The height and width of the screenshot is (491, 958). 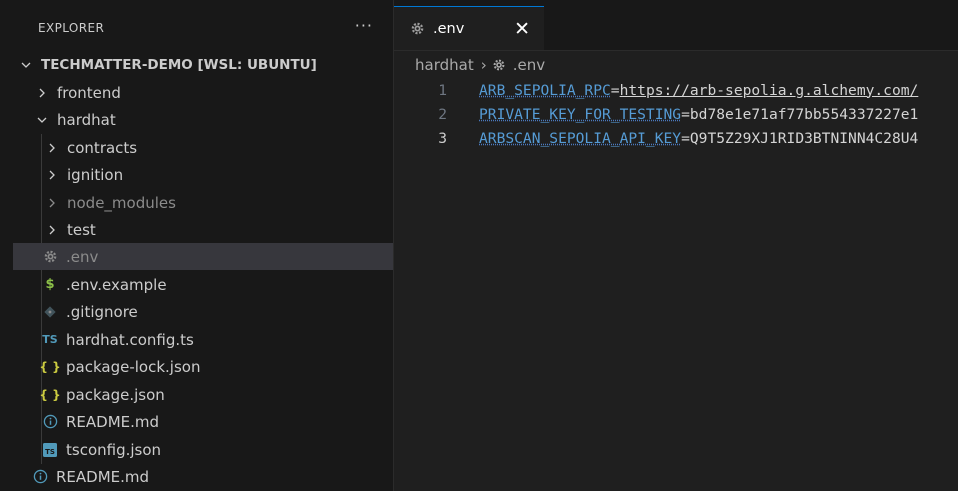 I want to click on env-key: ARB_SEPOLIA_RPC, so click(x=545, y=90).